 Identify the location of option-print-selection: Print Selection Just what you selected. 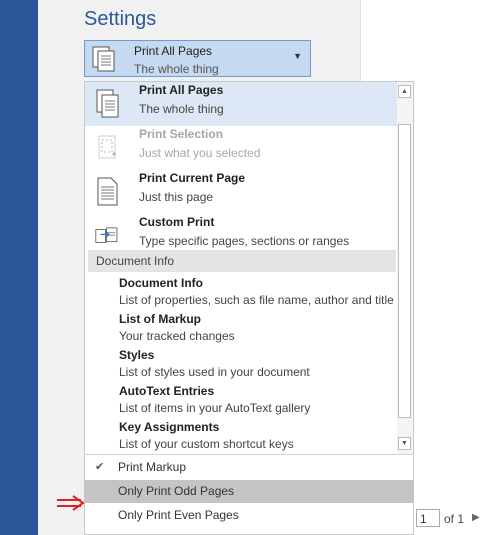
(241, 148).